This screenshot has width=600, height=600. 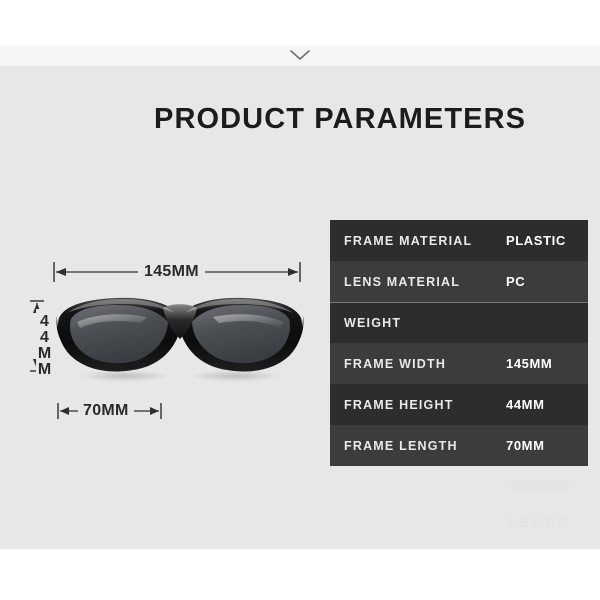 I want to click on page-title: PRODUCT PARAMETERS, so click(x=340, y=119).